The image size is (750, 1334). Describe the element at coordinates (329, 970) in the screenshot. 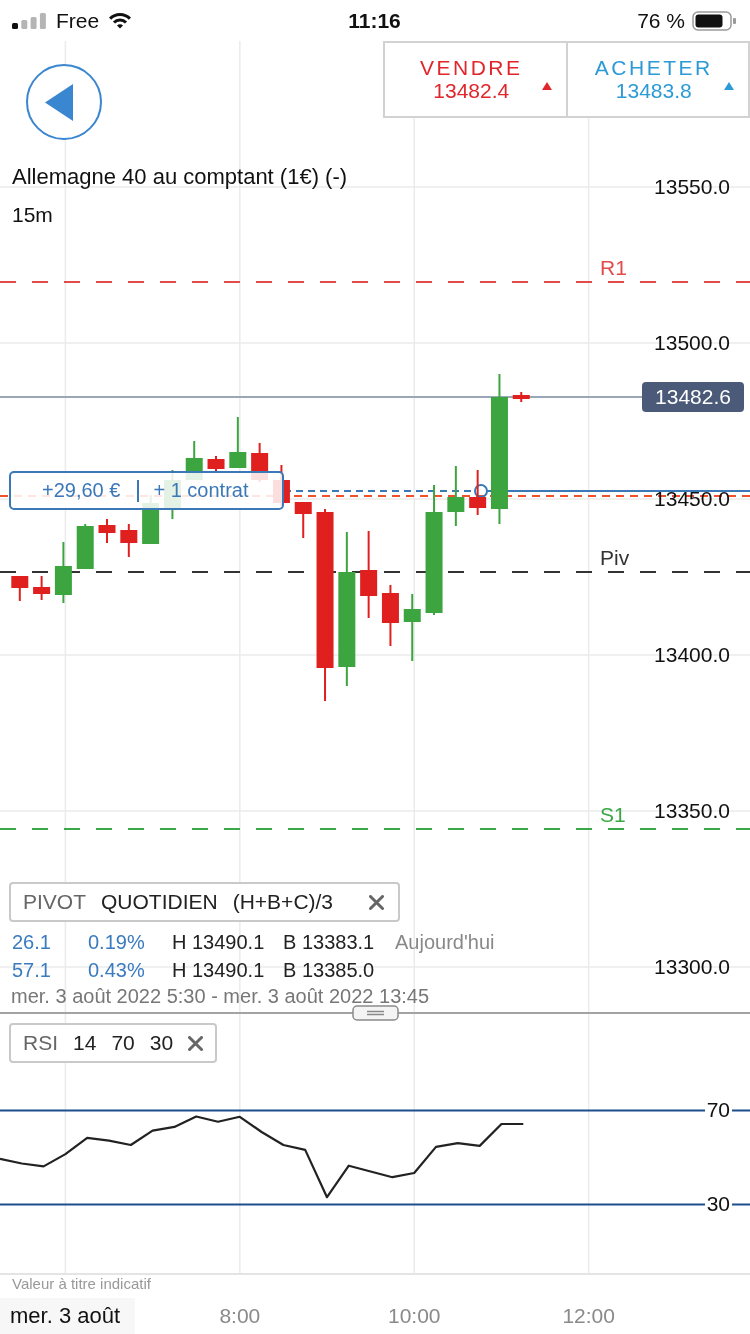

I see `low-value: B 13385.0` at that location.